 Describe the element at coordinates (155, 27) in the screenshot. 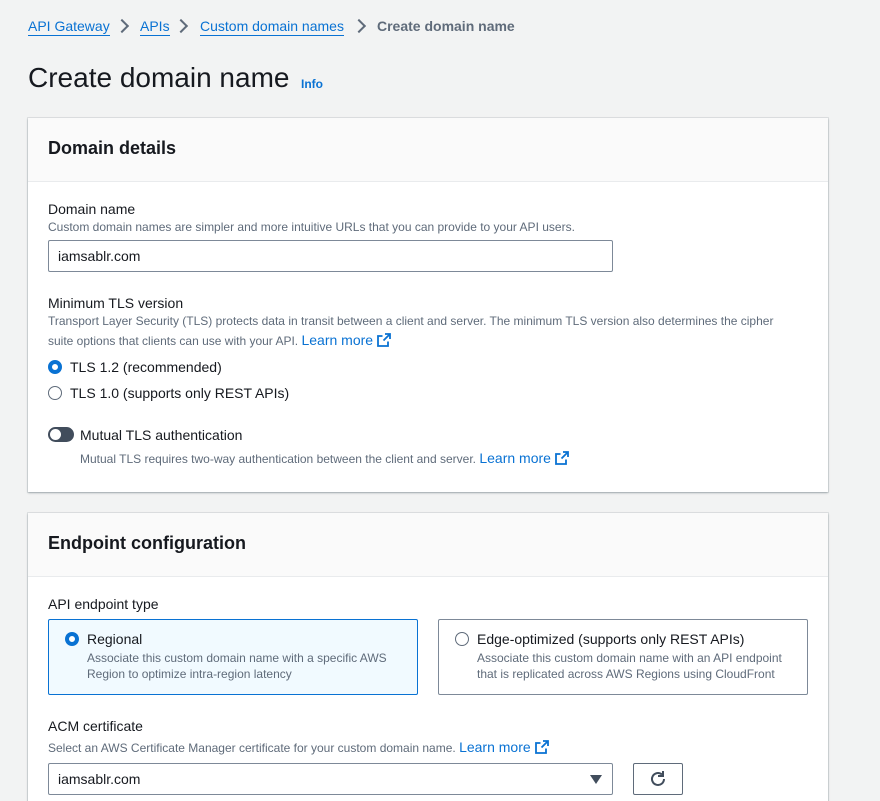

I see `breadcrumb-apis: APIs` at that location.